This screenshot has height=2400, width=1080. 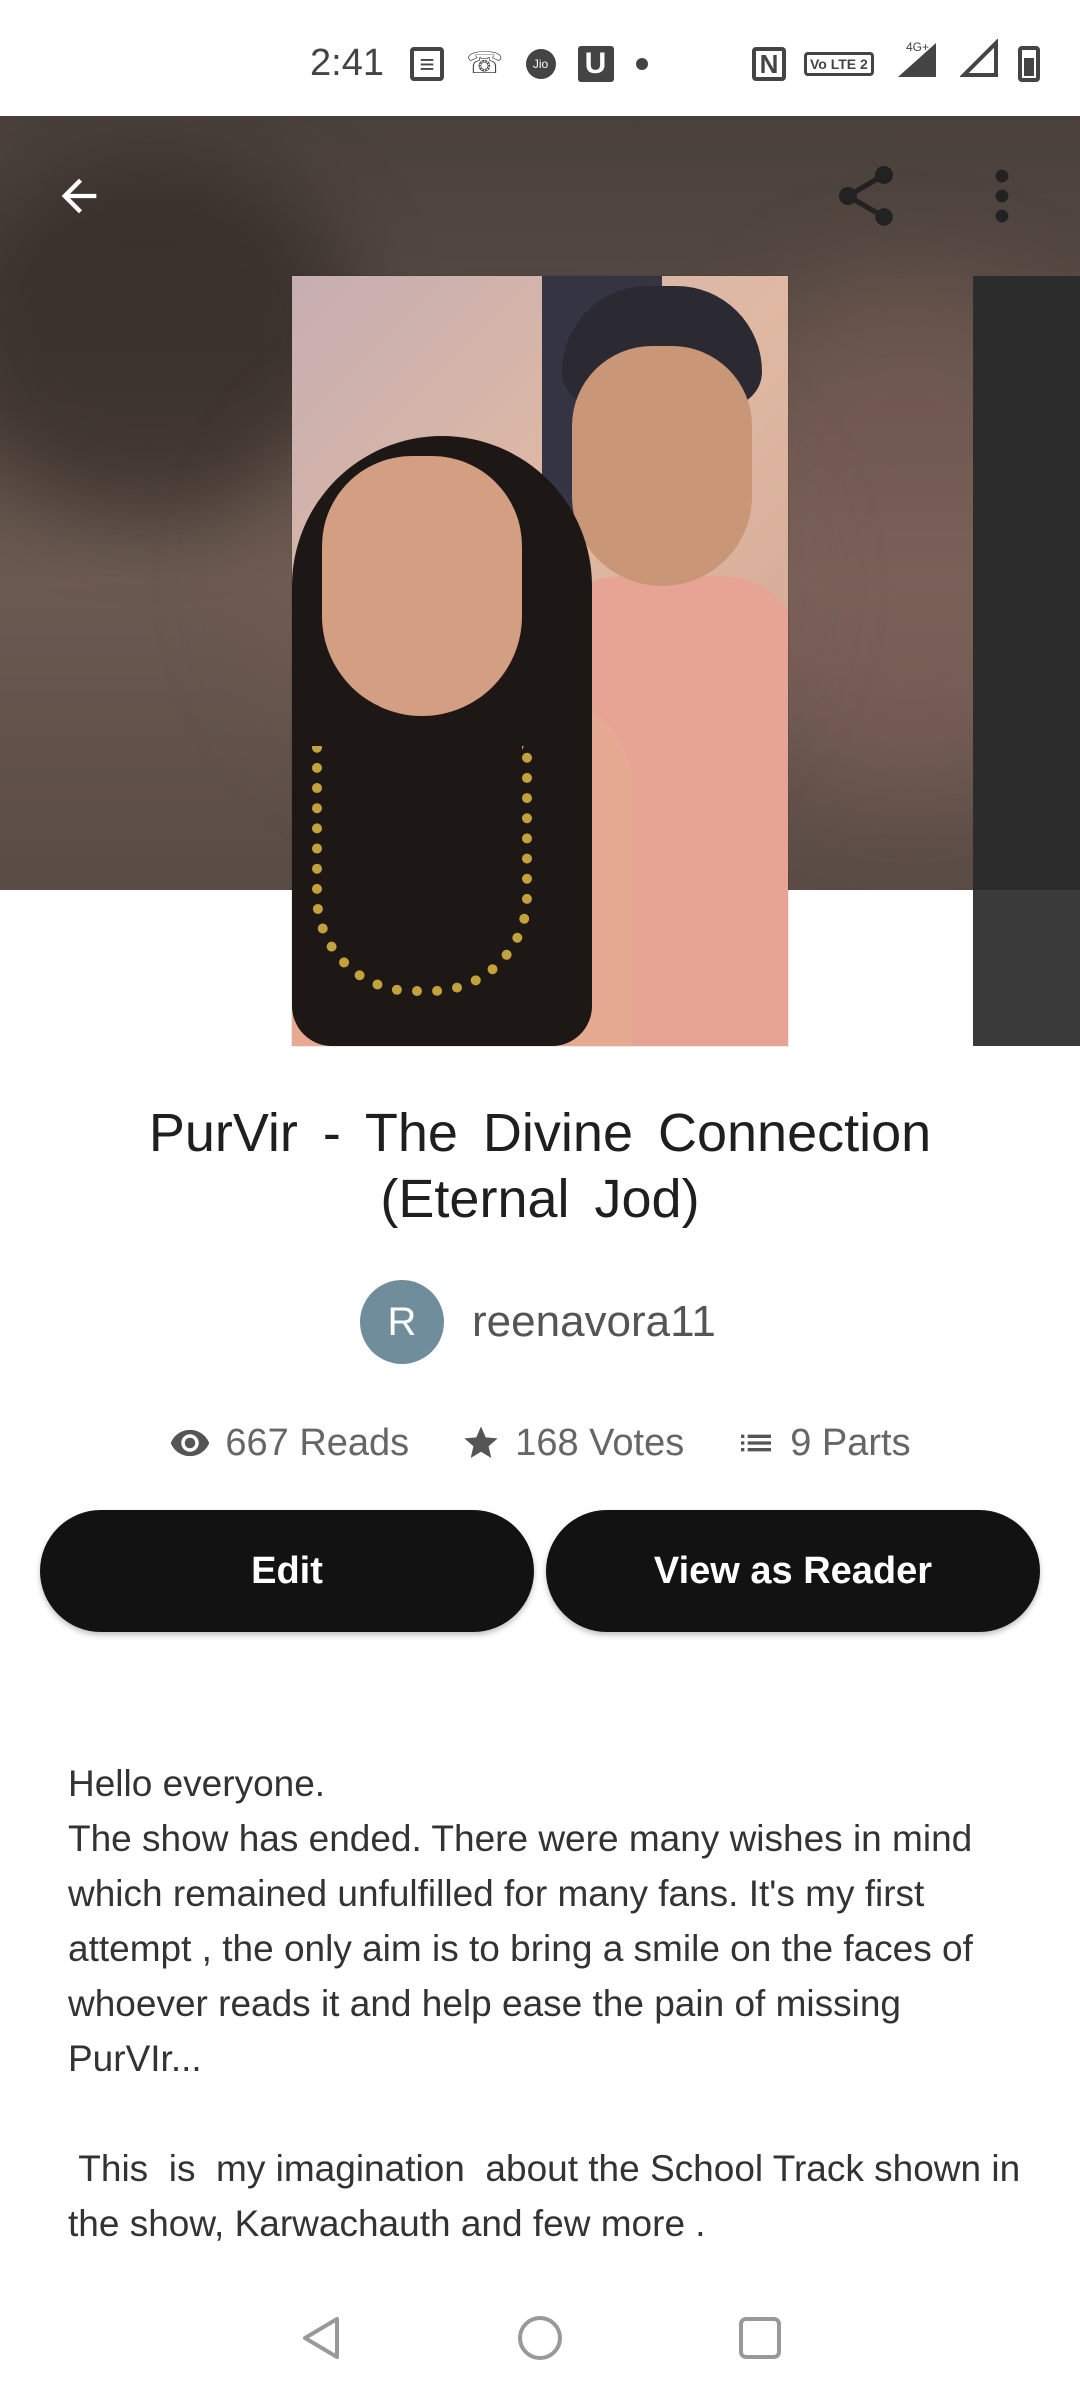 I want to click on nav-home-button, so click(x=540, y=2338).